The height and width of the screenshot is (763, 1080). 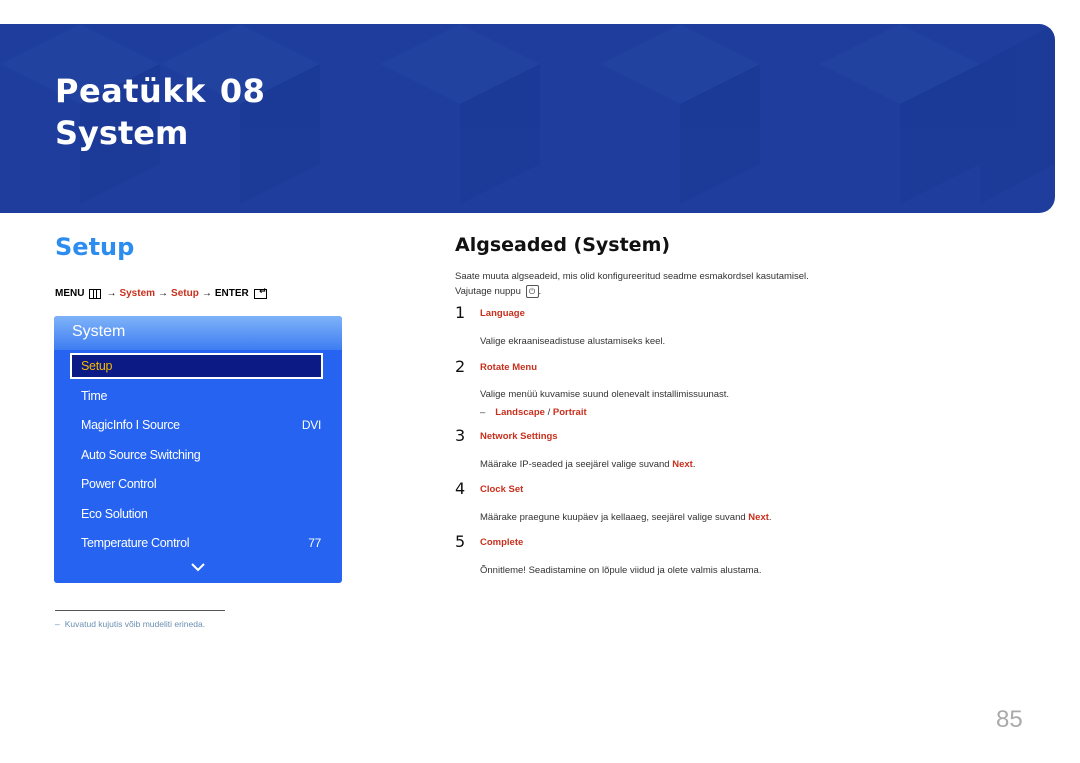 I want to click on step-label-clock-set: Clock Set, so click(x=502, y=489).